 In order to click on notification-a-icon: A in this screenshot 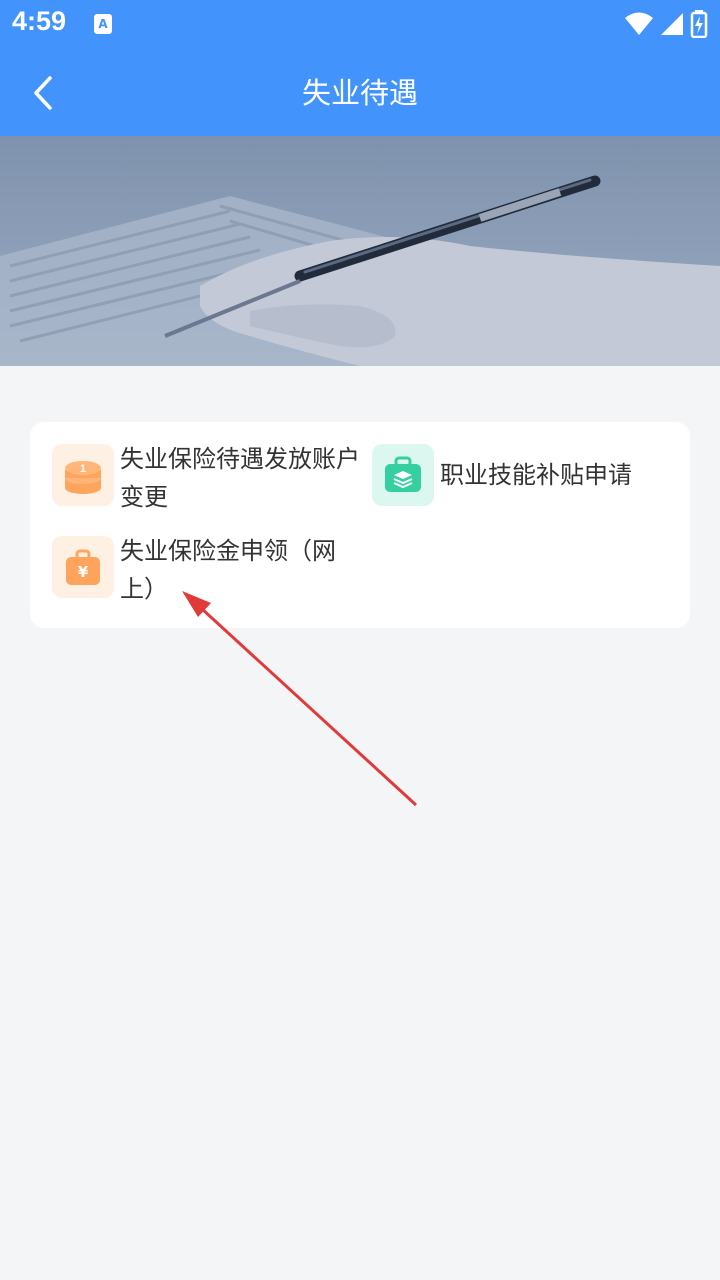, I will do `click(103, 24)`.